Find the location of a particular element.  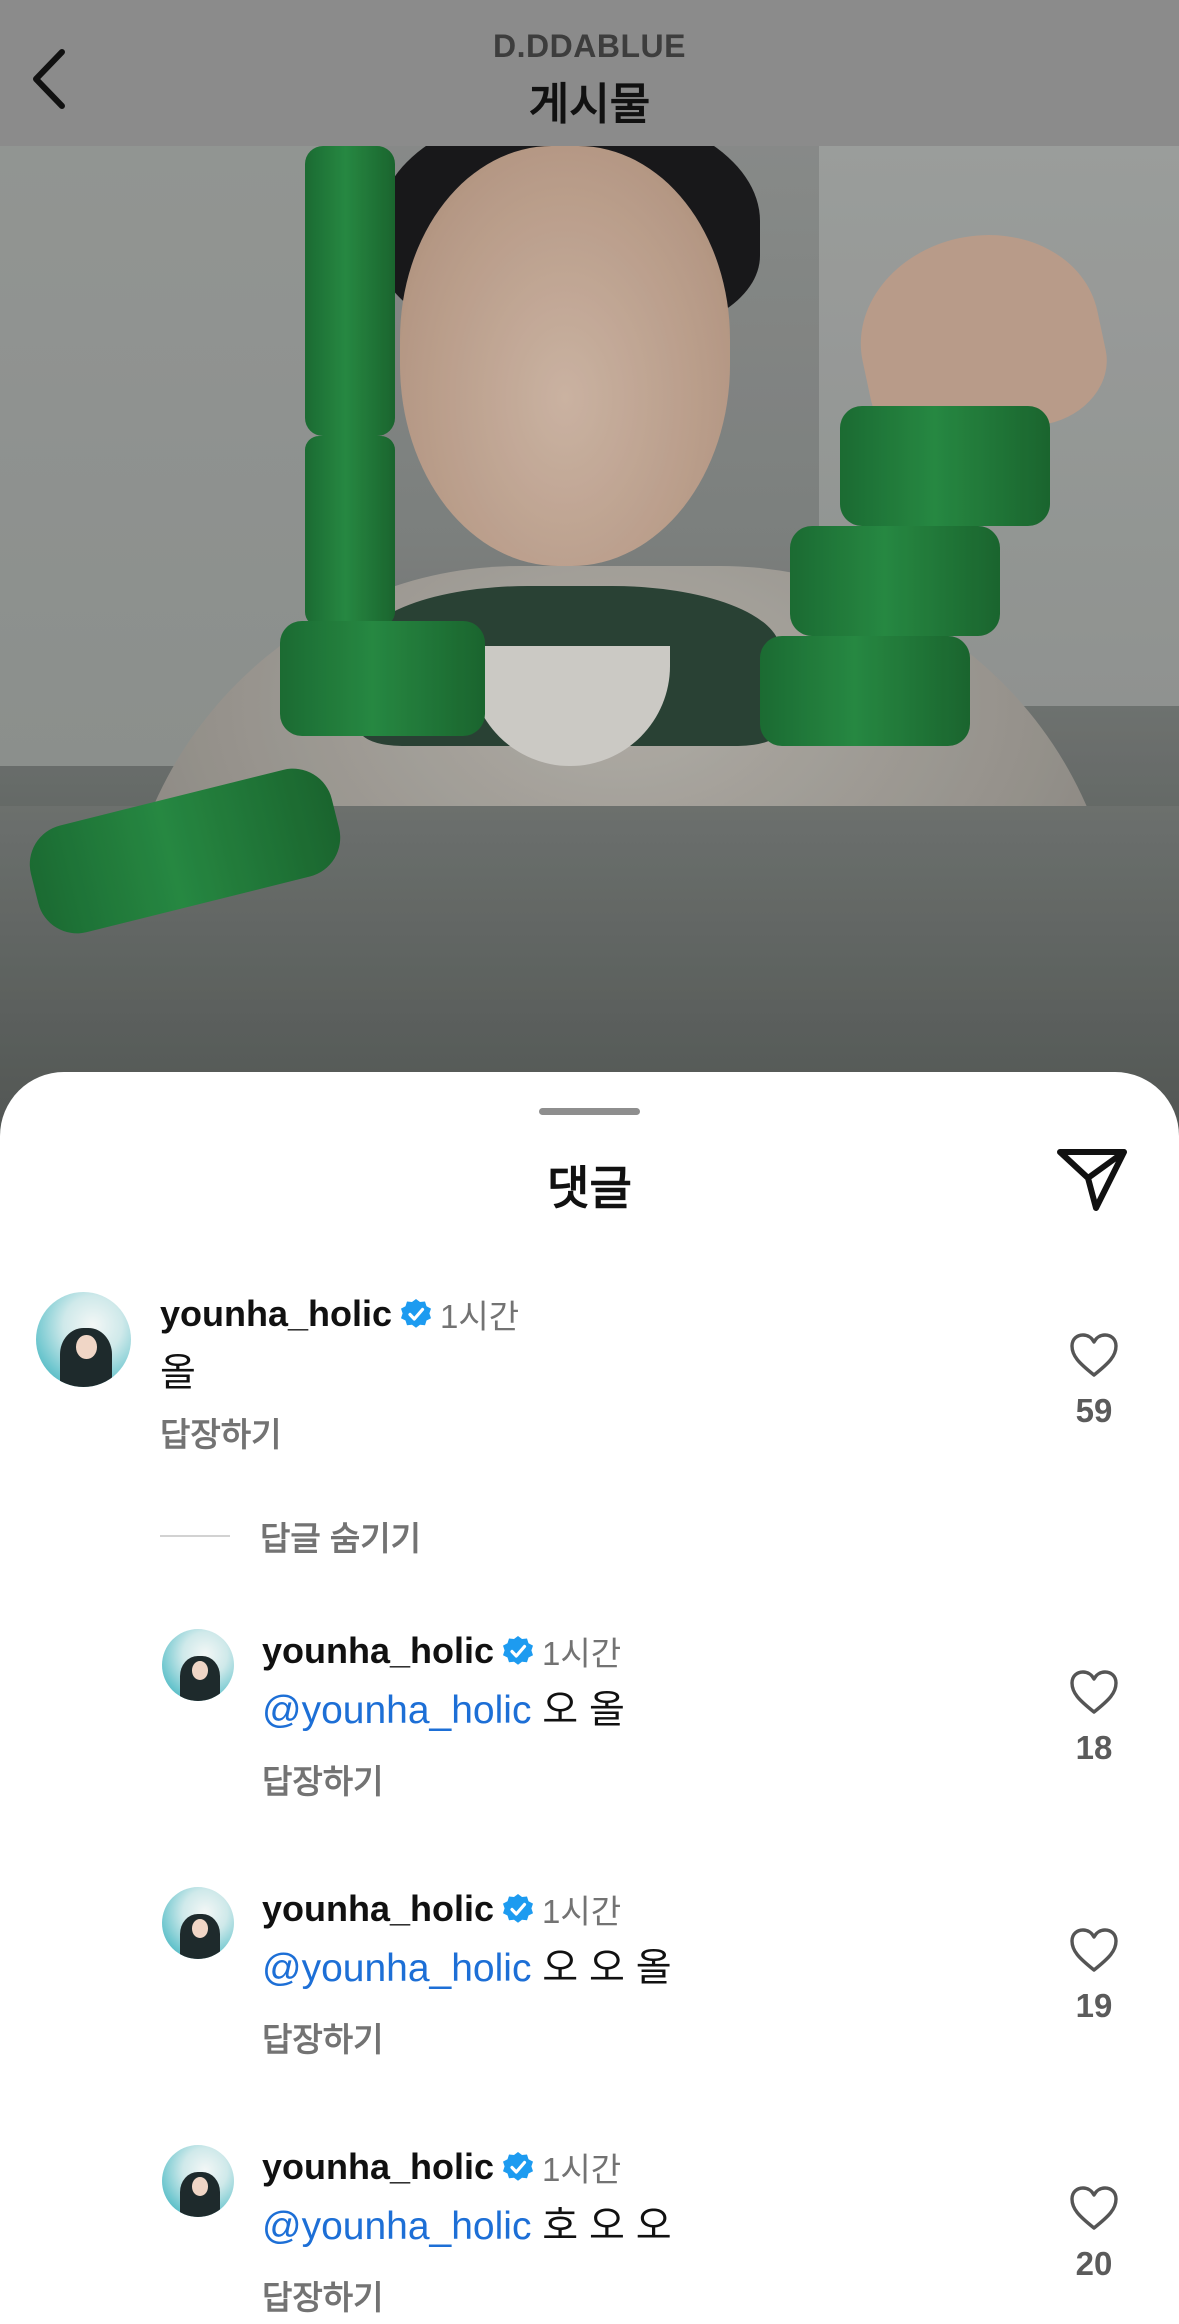

comment-item: younha_holic 1시간 올 답장하기 59 is located at coordinates (589, 1375).